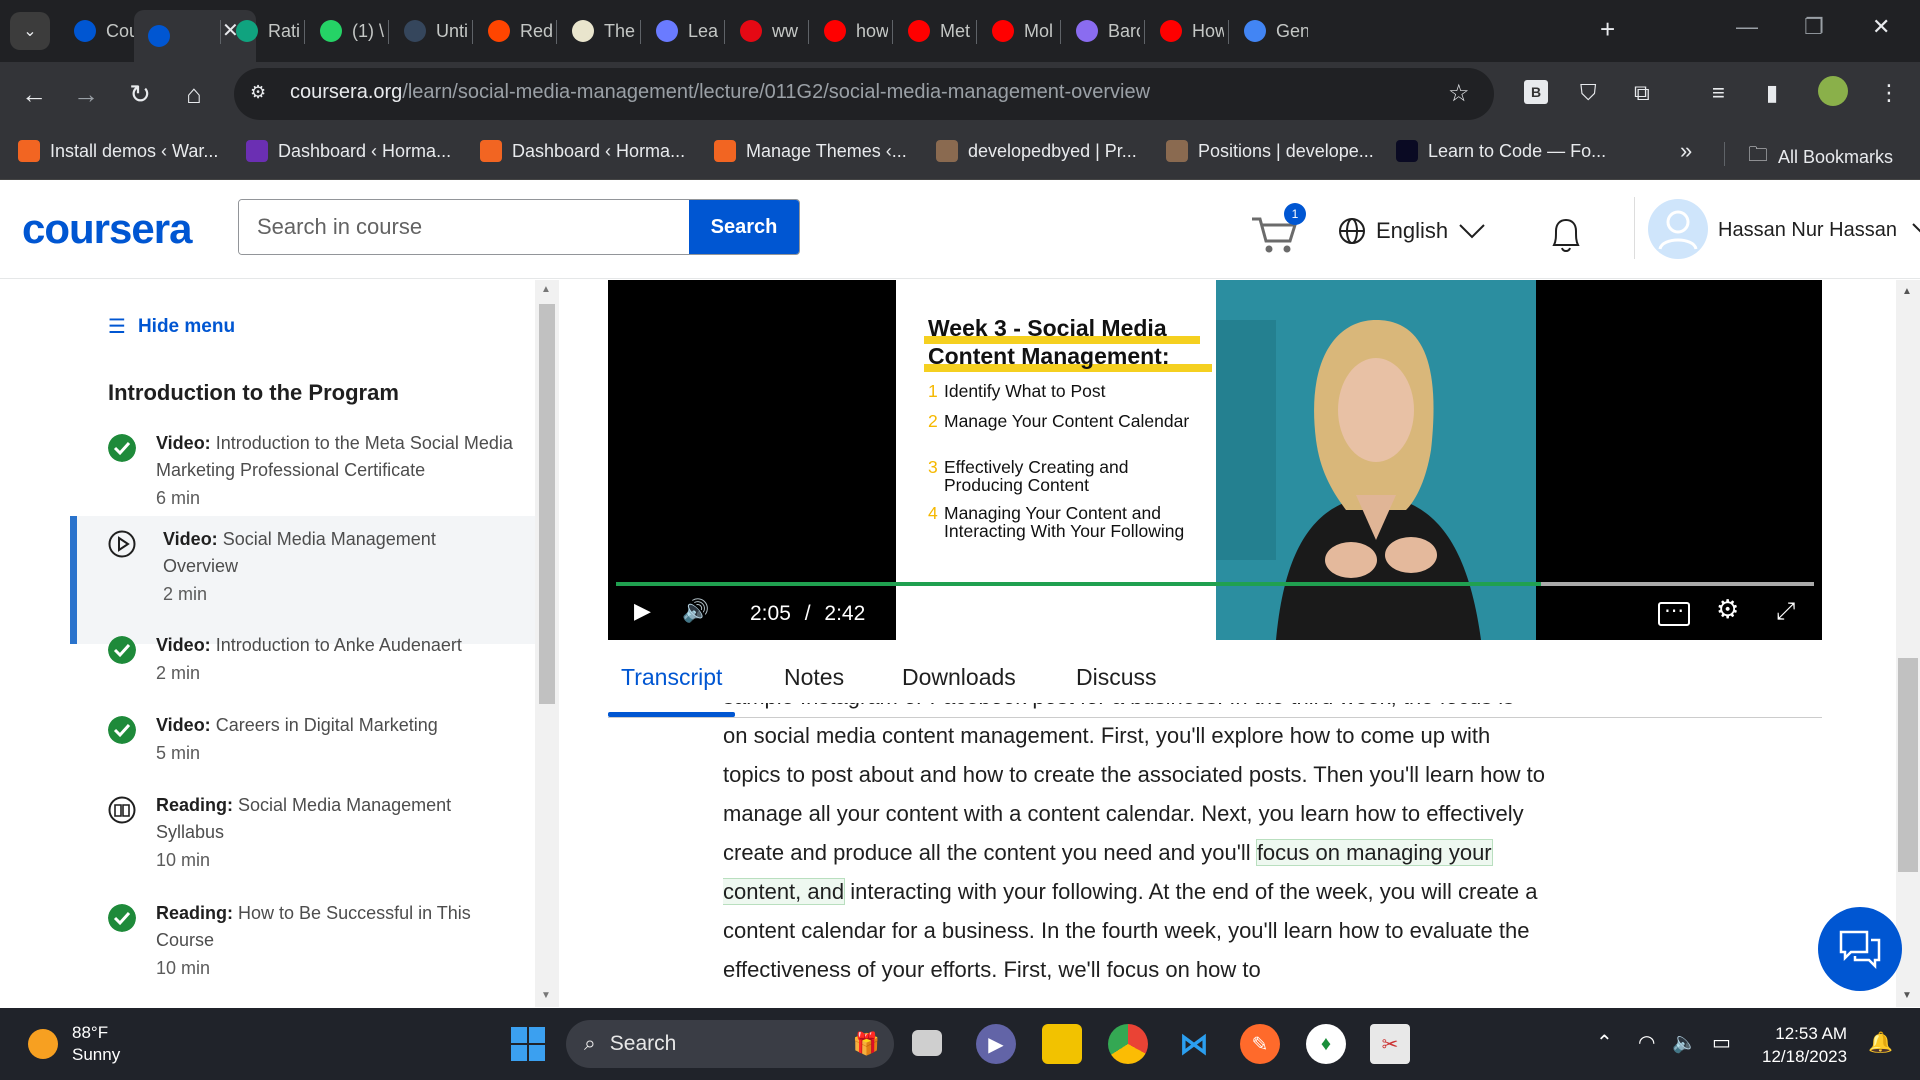 This screenshot has height=1080, width=1920. I want to click on speaker-icon: 🔈, so click(1684, 1042).